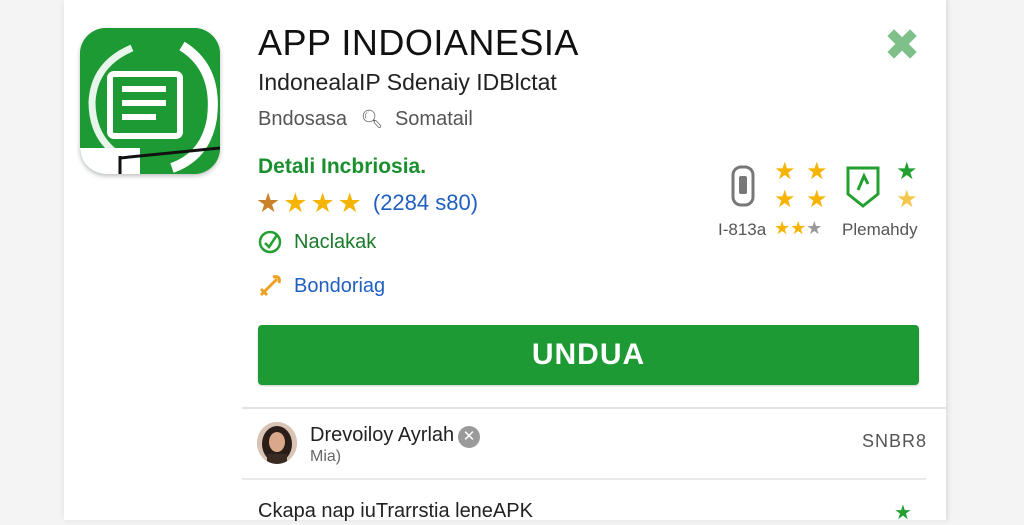 Image resolution: width=1024 pixels, height=525 pixels. Describe the element at coordinates (863, 187) in the screenshot. I see `badge-icon` at that location.